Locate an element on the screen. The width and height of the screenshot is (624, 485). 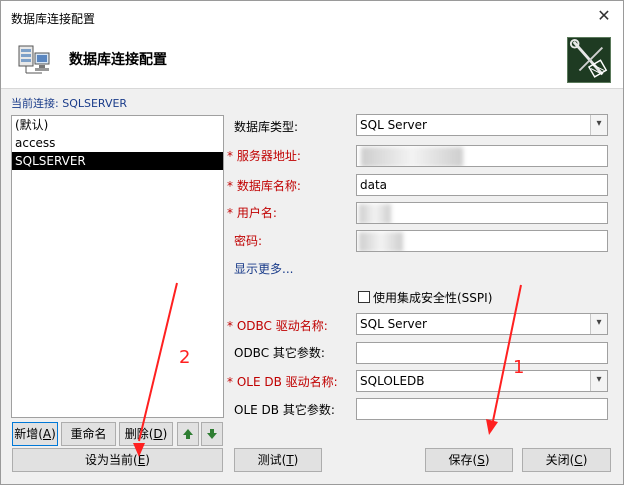
sspi-label: 使用集成安全性(SSPI) is located at coordinates (433, 298).